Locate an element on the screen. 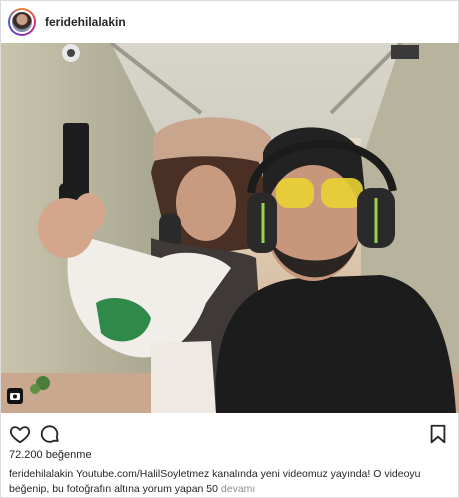  caption-more-link: devamı is located at coordinates (238, 489).